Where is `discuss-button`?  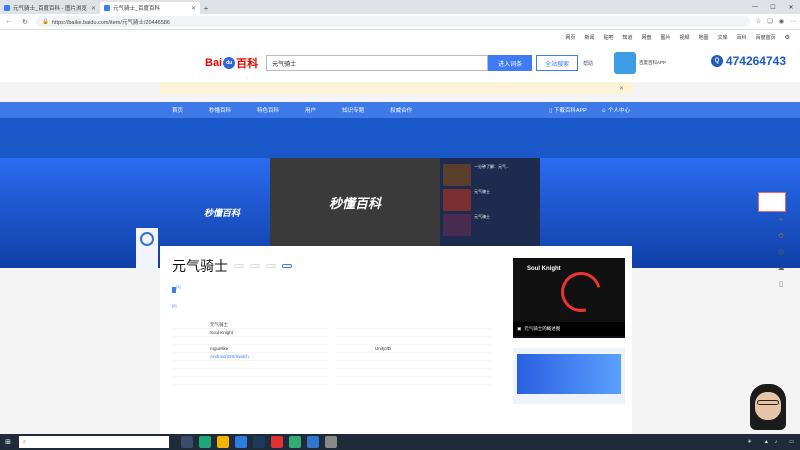 discuss-button is located at coordinates (271, 266).